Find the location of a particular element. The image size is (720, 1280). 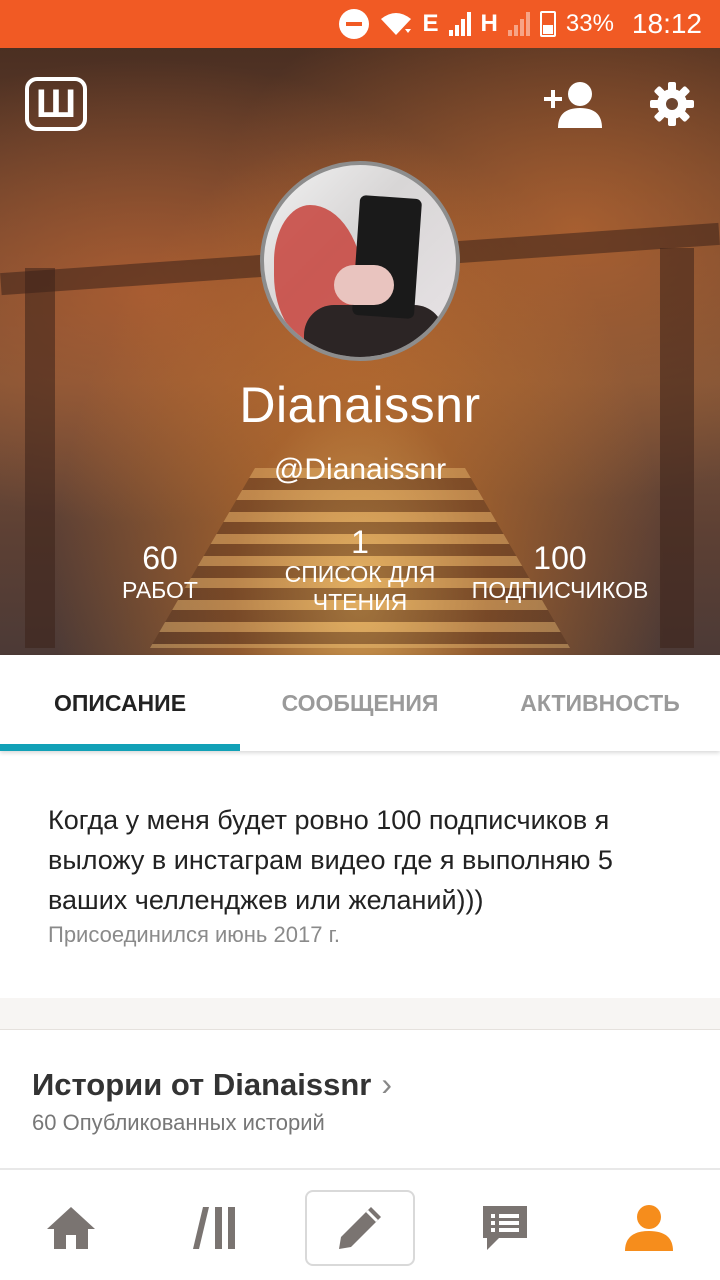

stat-reading-lists: 1 СПИСОК ДЛЯ ЧТЕНИЯ is located at coordinates (360, 570).